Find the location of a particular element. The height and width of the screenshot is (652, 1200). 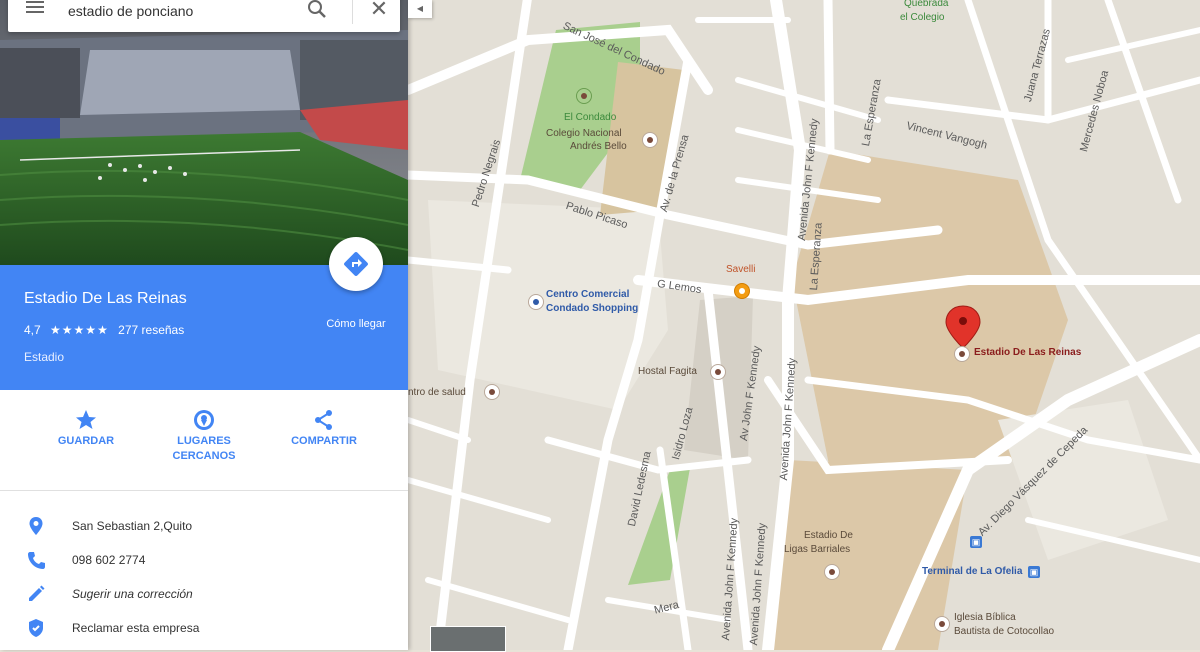

nearby-label: LUGARES is located at coordinates (204, 441).